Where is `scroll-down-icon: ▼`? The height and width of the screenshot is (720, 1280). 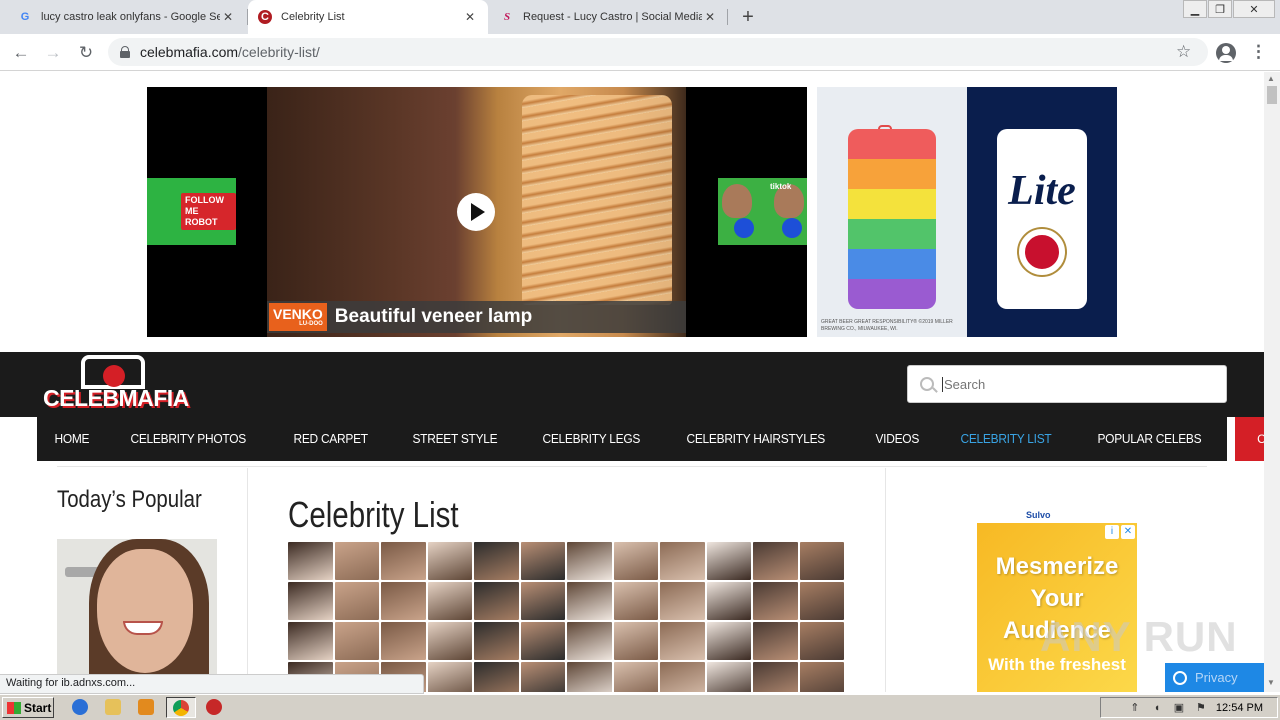
scroll-down-icon: ▼ is located at coordinates (1271, 682).